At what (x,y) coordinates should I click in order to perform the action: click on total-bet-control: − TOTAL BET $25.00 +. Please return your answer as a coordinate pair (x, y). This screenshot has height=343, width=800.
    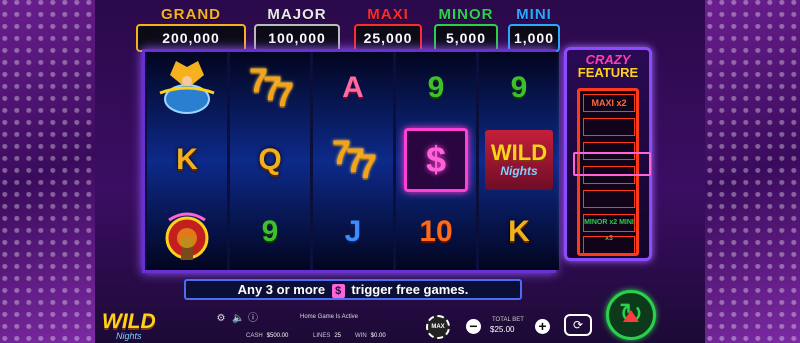
    Looking at the image, I should click on (509, 327).